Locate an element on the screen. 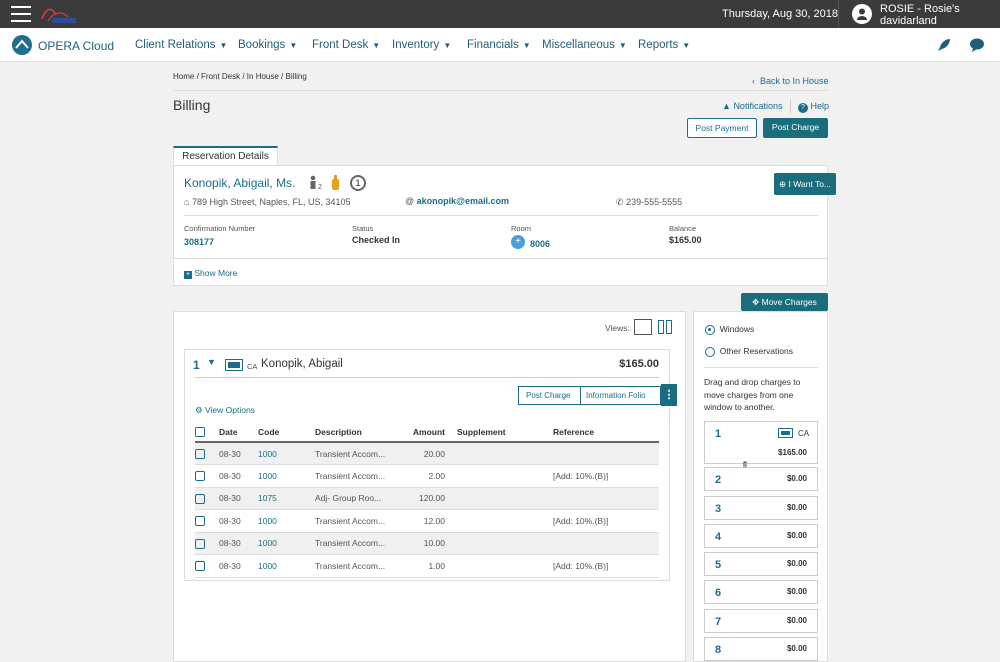 The width and height of the screenshot is (1000, 662). move-charges-button: ✥ Move Charges is located at coordinates (784, 302).